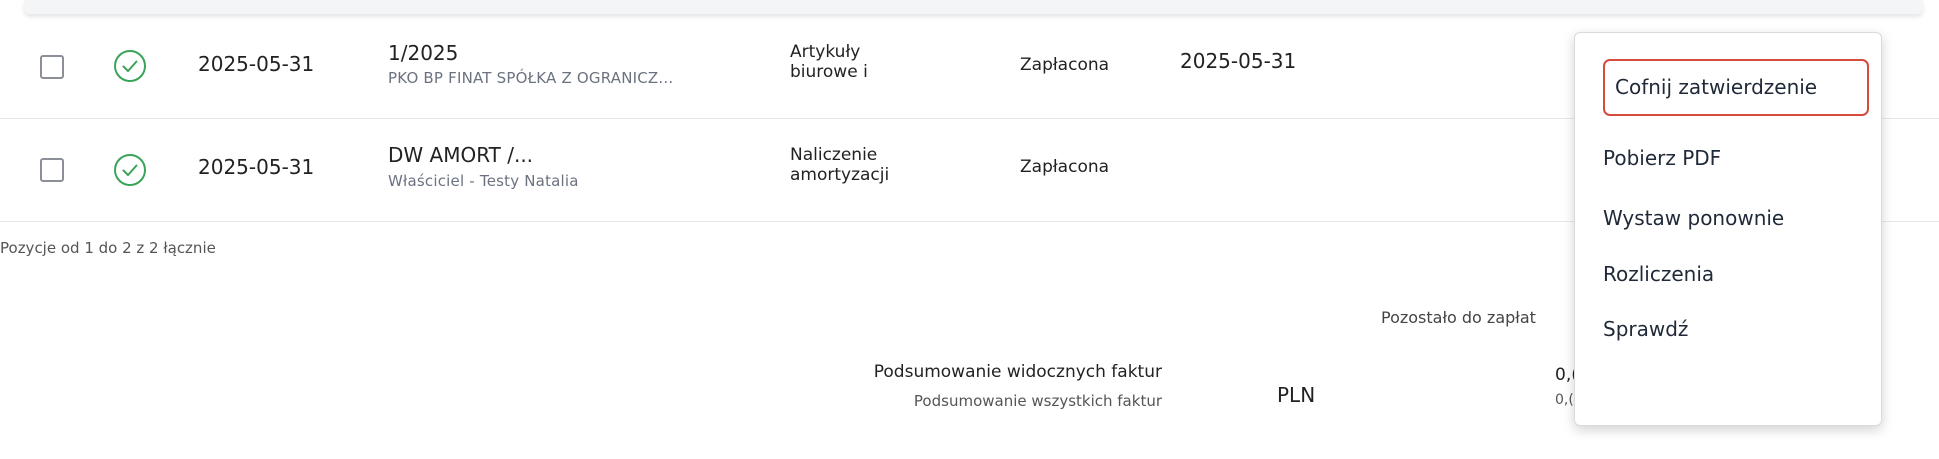 The height and width of the screenshot is (459, 1939). Describe the element at coordinates (1017, 372) in the screenshot. I see `visible-summary-label: Podsumowanie widocznych faktur` at that location.